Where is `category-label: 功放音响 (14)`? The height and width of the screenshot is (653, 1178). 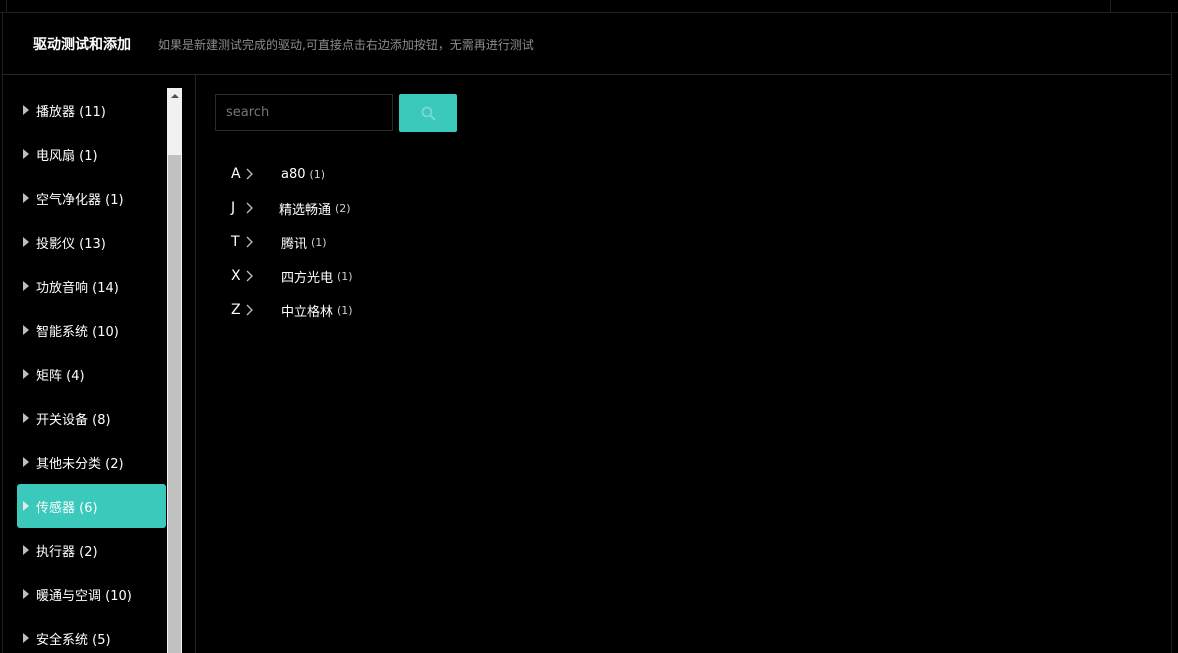 category-label: 功放音响 (14) is located at coordinates (77, 288).